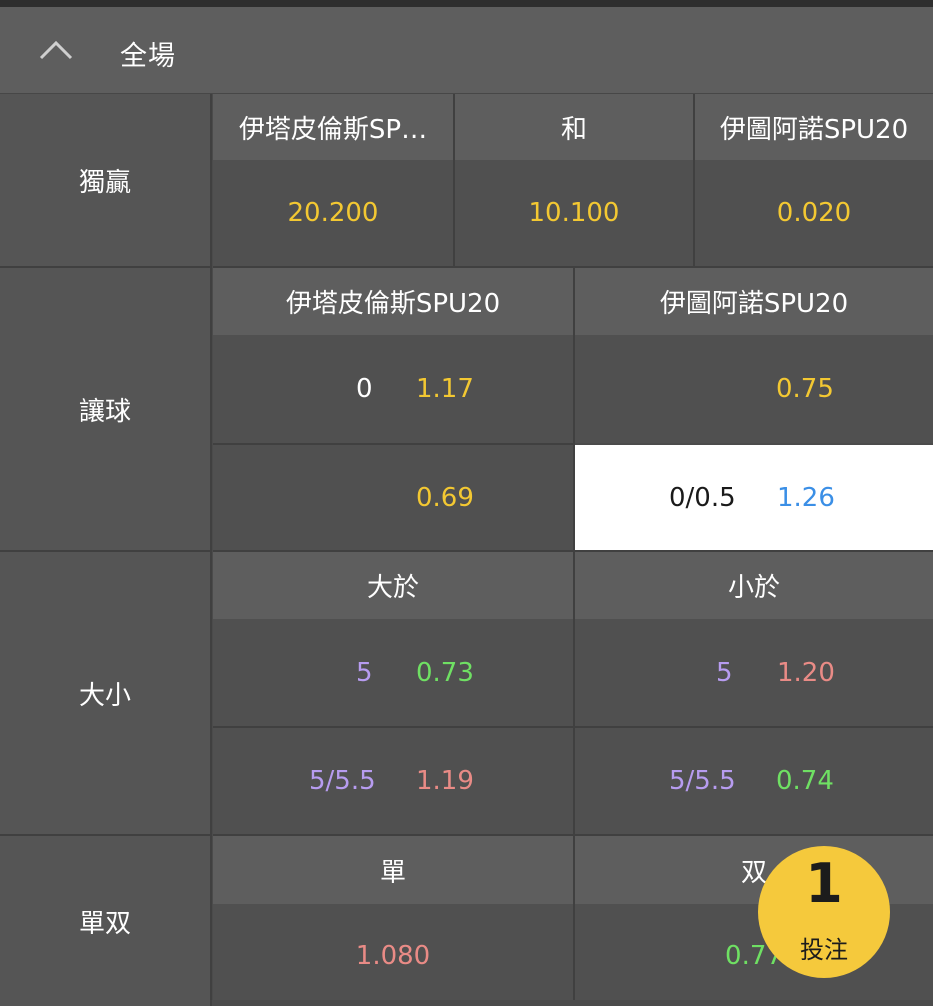 This screenshot has width=933, height=1006. Describe the element at coordinates (724, 672) in the screenshot. I see `under-line-row1: 5` at that location.